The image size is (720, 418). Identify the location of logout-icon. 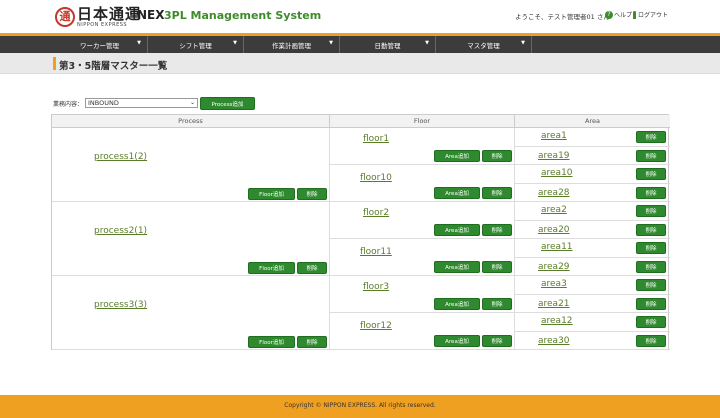
(634, 14).